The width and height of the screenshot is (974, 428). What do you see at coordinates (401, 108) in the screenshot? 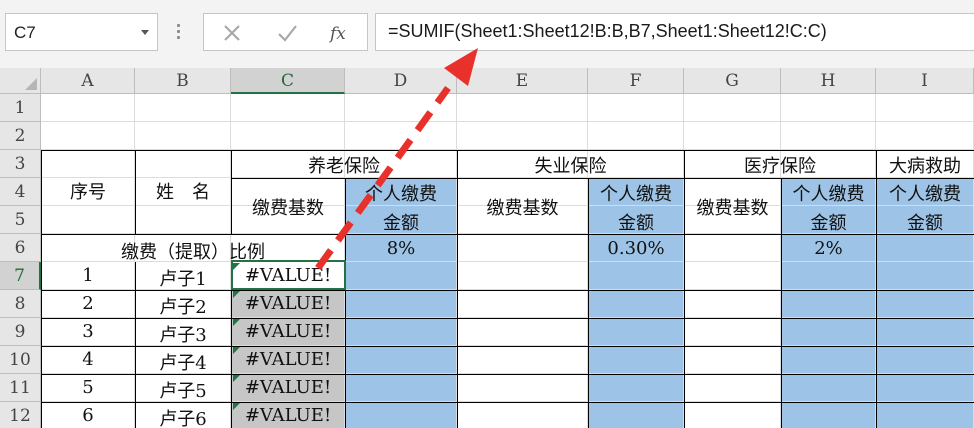
I see `cell-d1` at bounding box center [401, 108].